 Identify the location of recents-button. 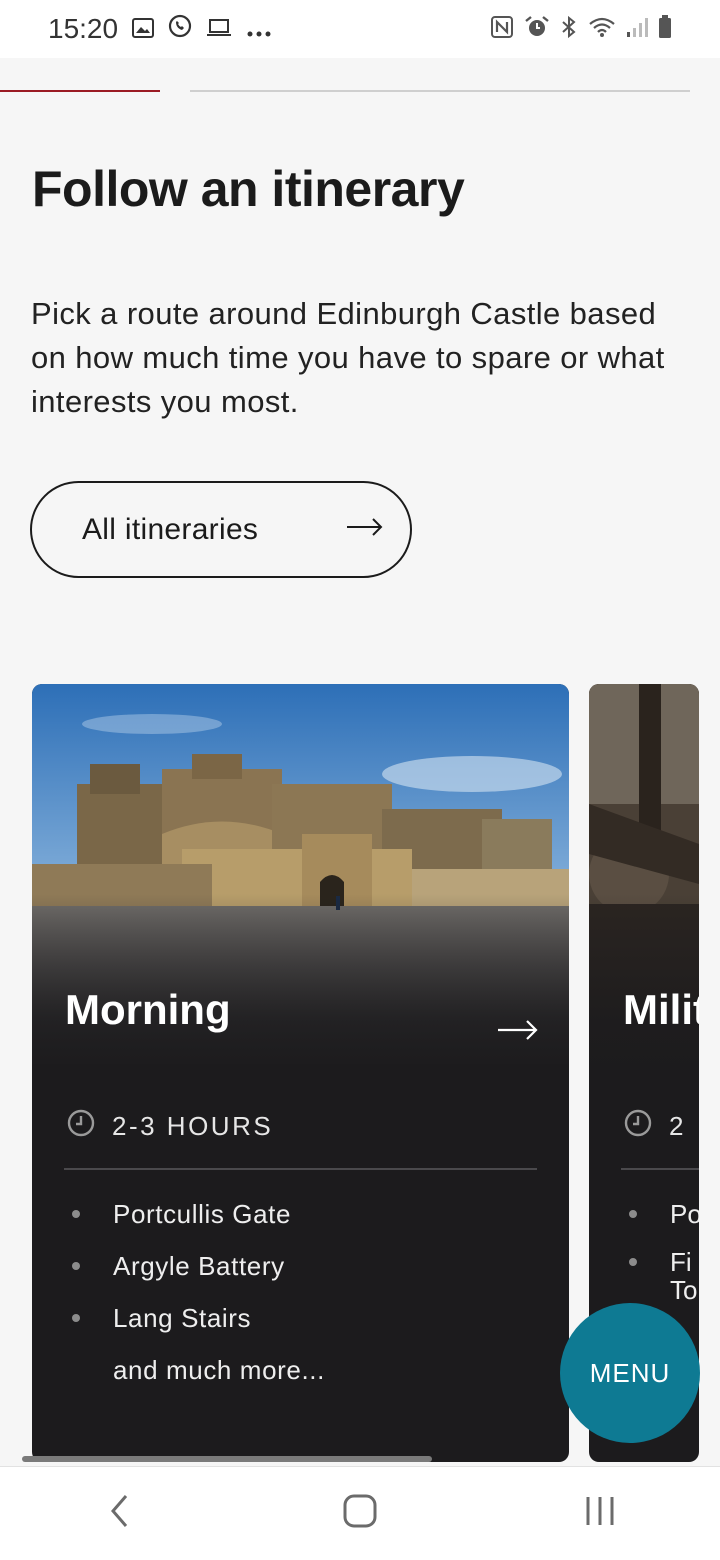
(600, 1514).